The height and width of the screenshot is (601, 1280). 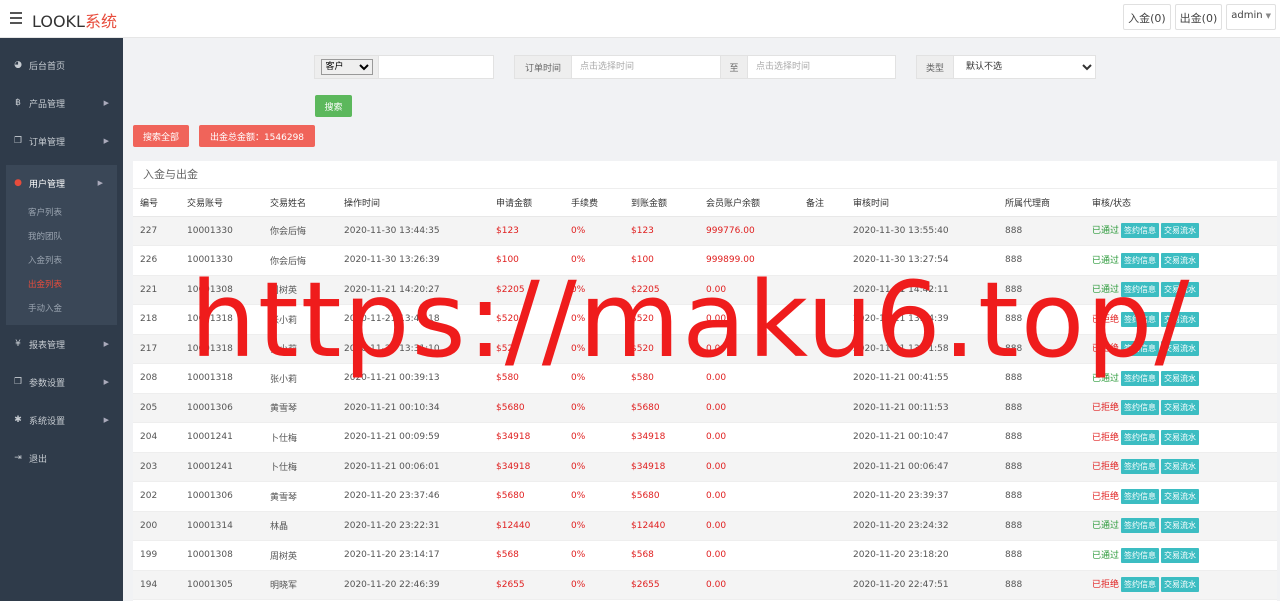 I want to click on brand-logo: LOOKL系统, so click(x=74, y=20).